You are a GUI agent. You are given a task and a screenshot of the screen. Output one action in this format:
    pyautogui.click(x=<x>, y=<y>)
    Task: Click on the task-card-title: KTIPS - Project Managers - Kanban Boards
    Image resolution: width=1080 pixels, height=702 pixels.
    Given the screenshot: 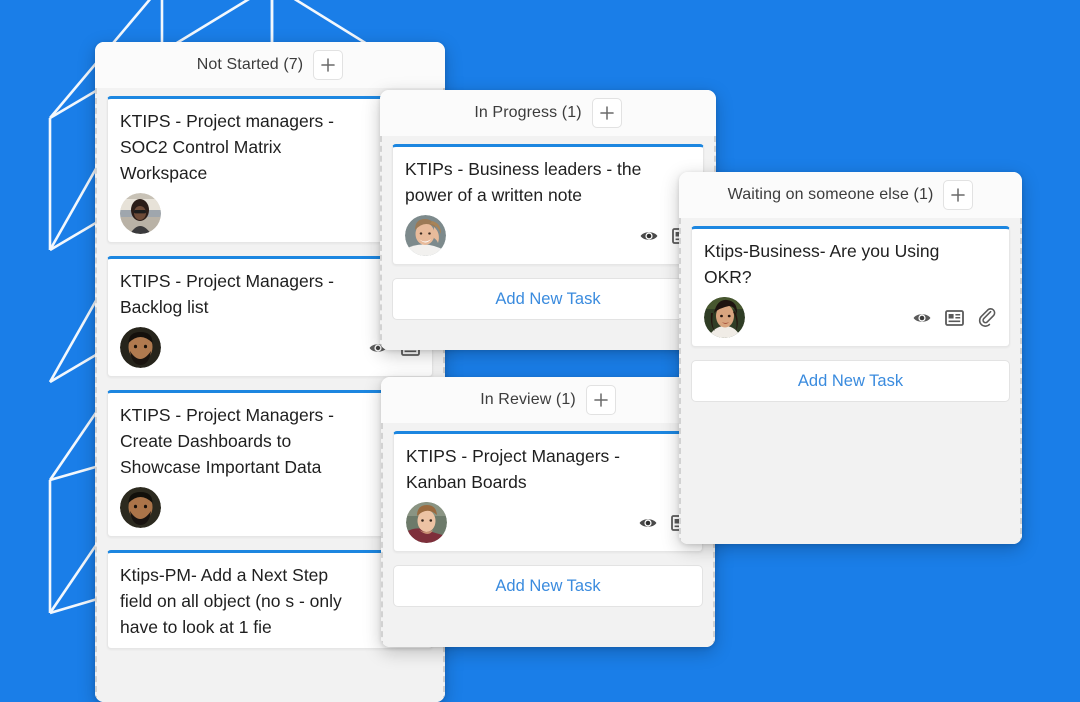 What is the action you would take?
    pyautogui.click(x=513, y=469)
    